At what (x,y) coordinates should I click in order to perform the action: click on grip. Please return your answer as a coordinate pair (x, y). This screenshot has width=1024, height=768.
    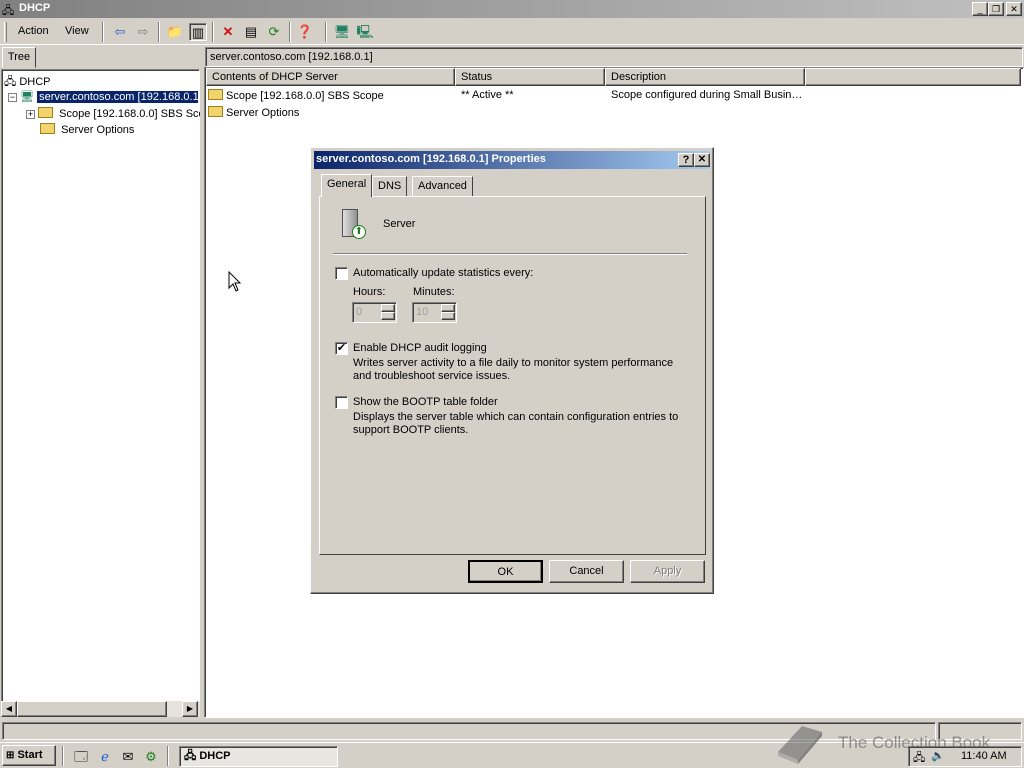
    Looking at the image, I should click on (5, 32).